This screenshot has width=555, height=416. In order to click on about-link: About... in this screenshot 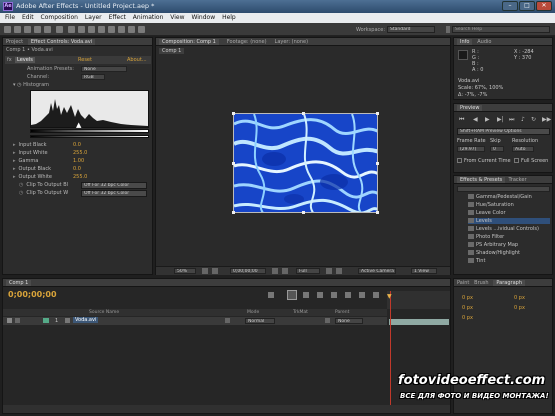, I will do `click(137, 60)`.